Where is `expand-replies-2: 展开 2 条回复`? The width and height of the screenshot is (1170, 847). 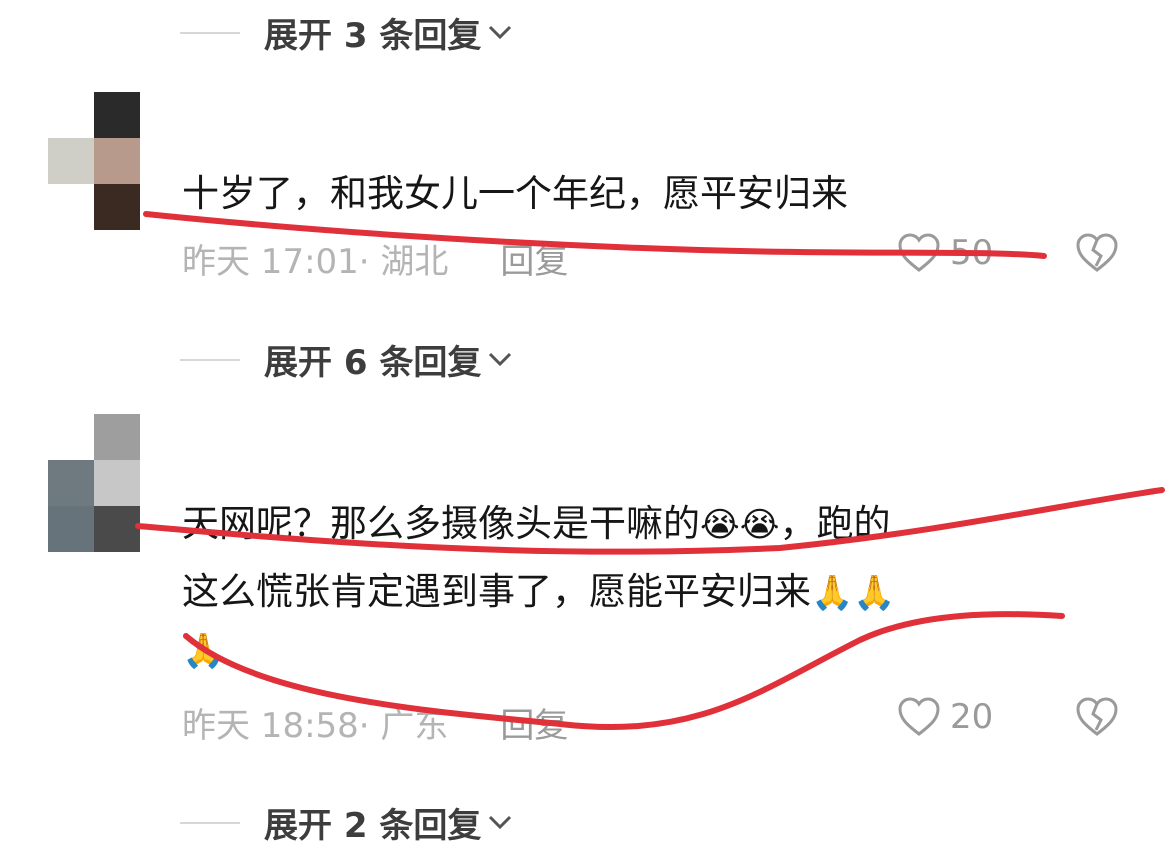 expand-replies-2: 展开 2 条回复 is located at coordinates (346, 822).